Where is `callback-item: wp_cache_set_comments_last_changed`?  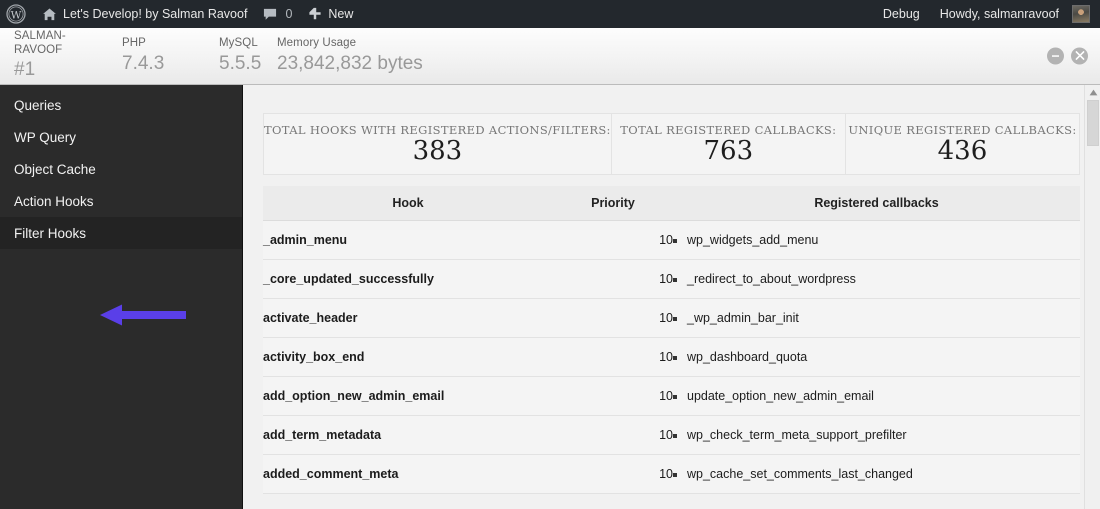
callback-item: wp_cache_set_comments_last_changed is located at coordinates (876, 474).